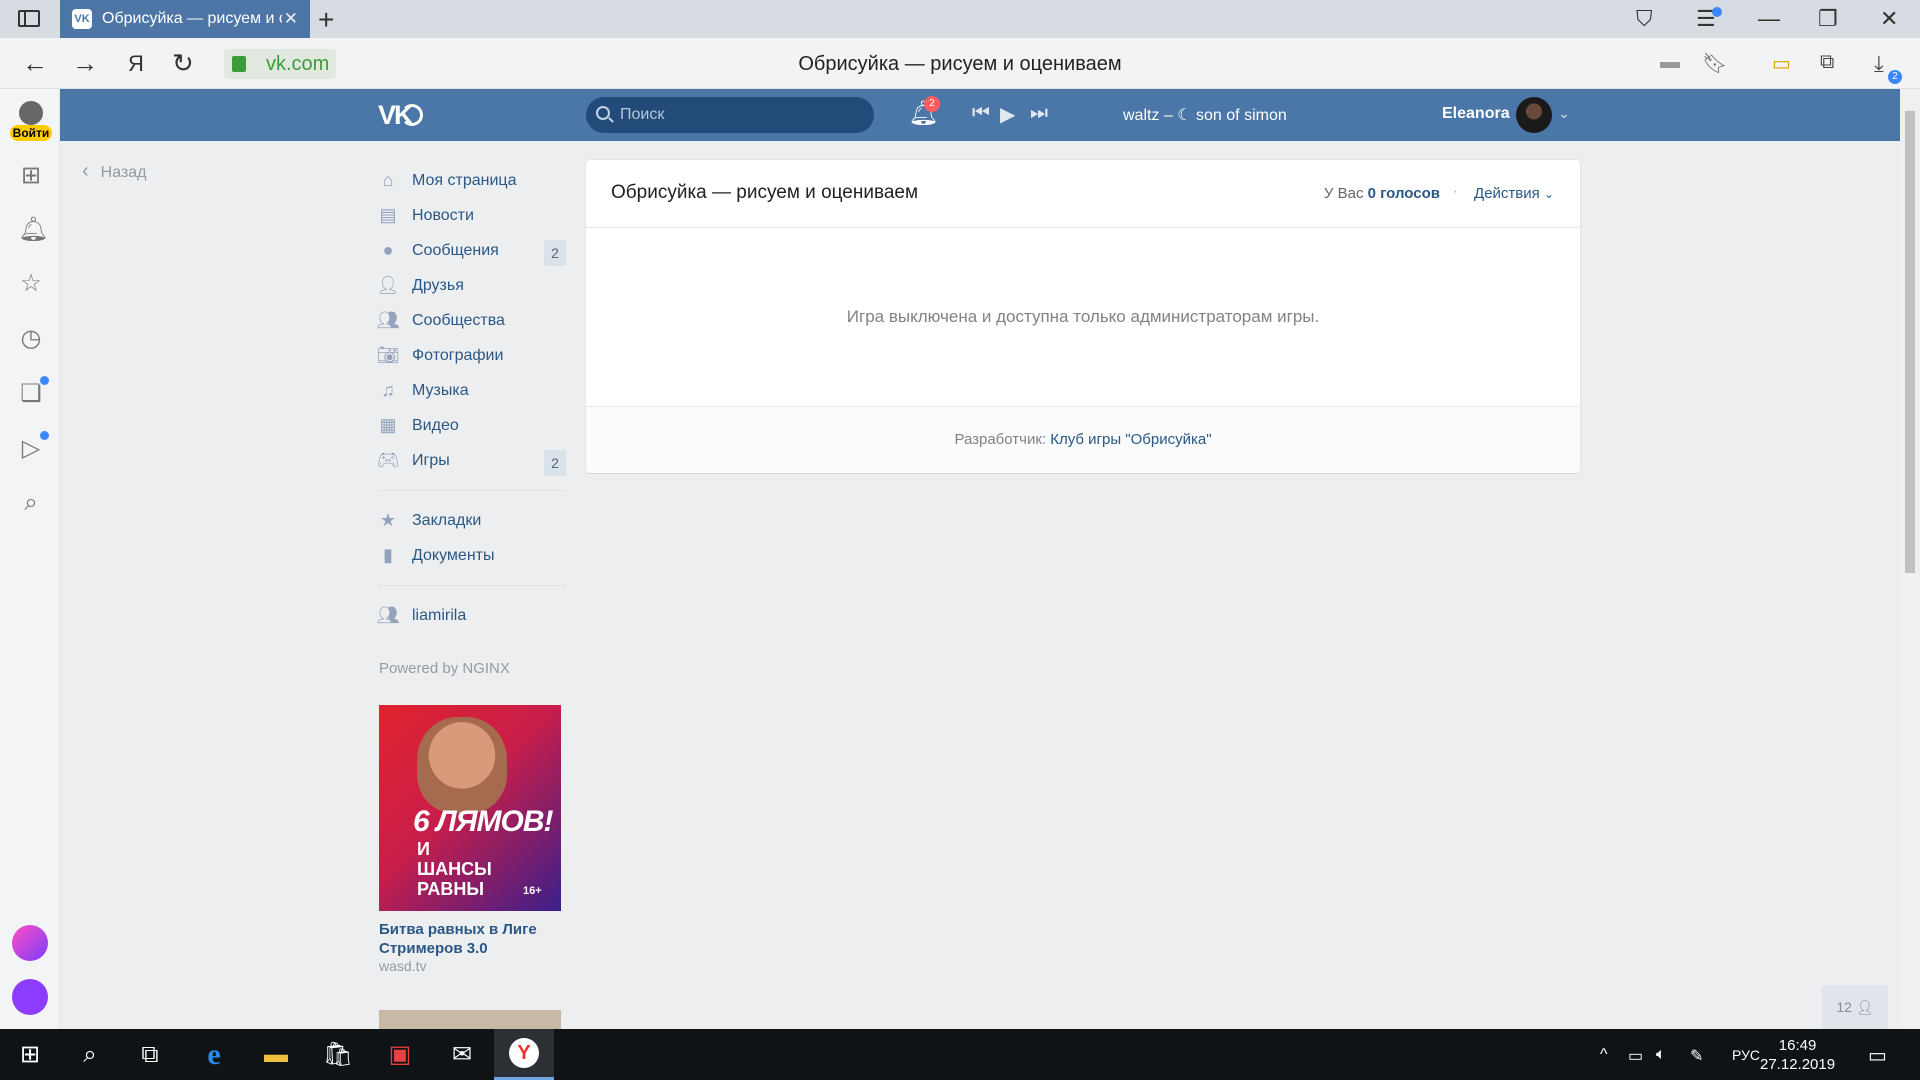 The height and width of the screenshot is (1080, 1920). I want to click on online-friends-button: 12 👤︎, so click(1855, 1007).